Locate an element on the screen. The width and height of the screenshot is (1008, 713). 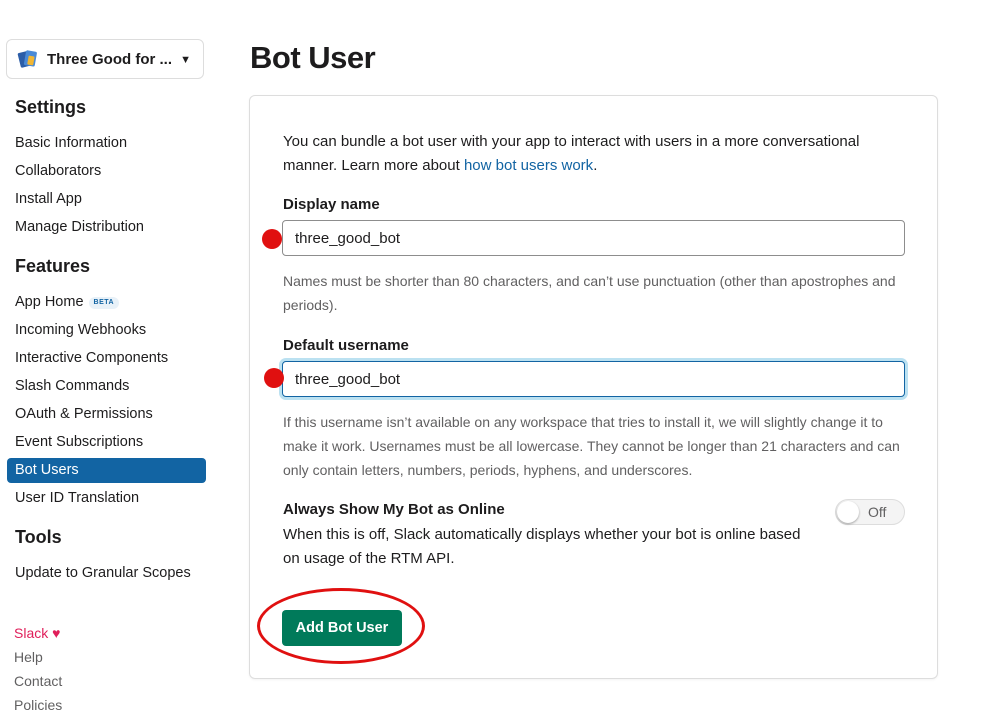
caret-down-icon: ▼ is located at coordinates (185, 60).